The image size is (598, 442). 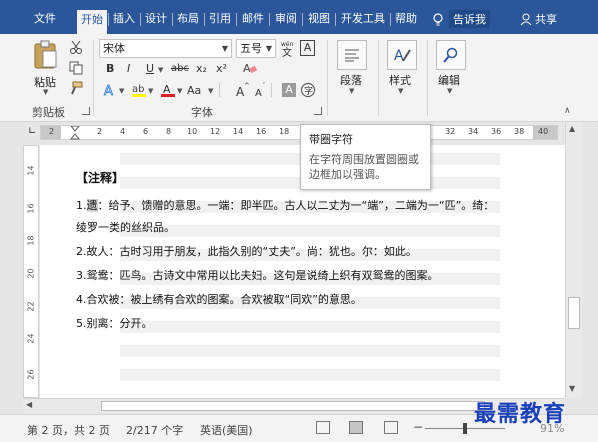 What do you see at coordinates (356, 427) in the screenshot?
I see `print-layout-icon` at bounding box center [356, 427].